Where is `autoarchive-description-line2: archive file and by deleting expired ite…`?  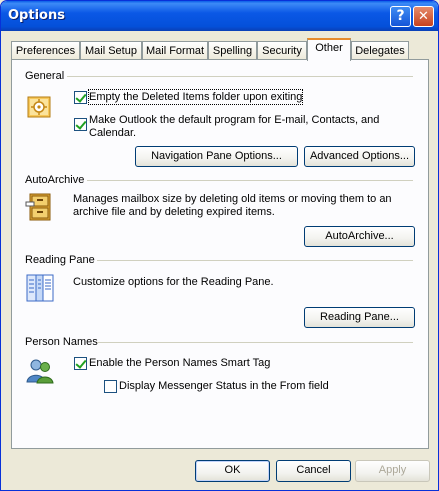
autoarchive-description-line2: archive file and by deleting expired ite… is located at coordinates (174, 212).